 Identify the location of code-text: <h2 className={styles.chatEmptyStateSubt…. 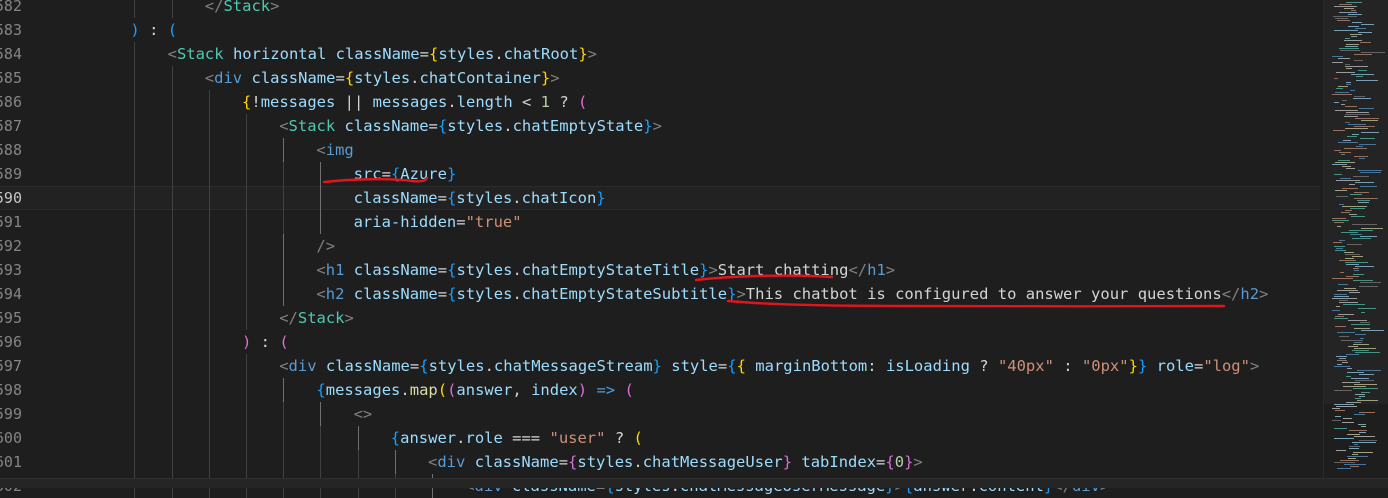
(792, 294).